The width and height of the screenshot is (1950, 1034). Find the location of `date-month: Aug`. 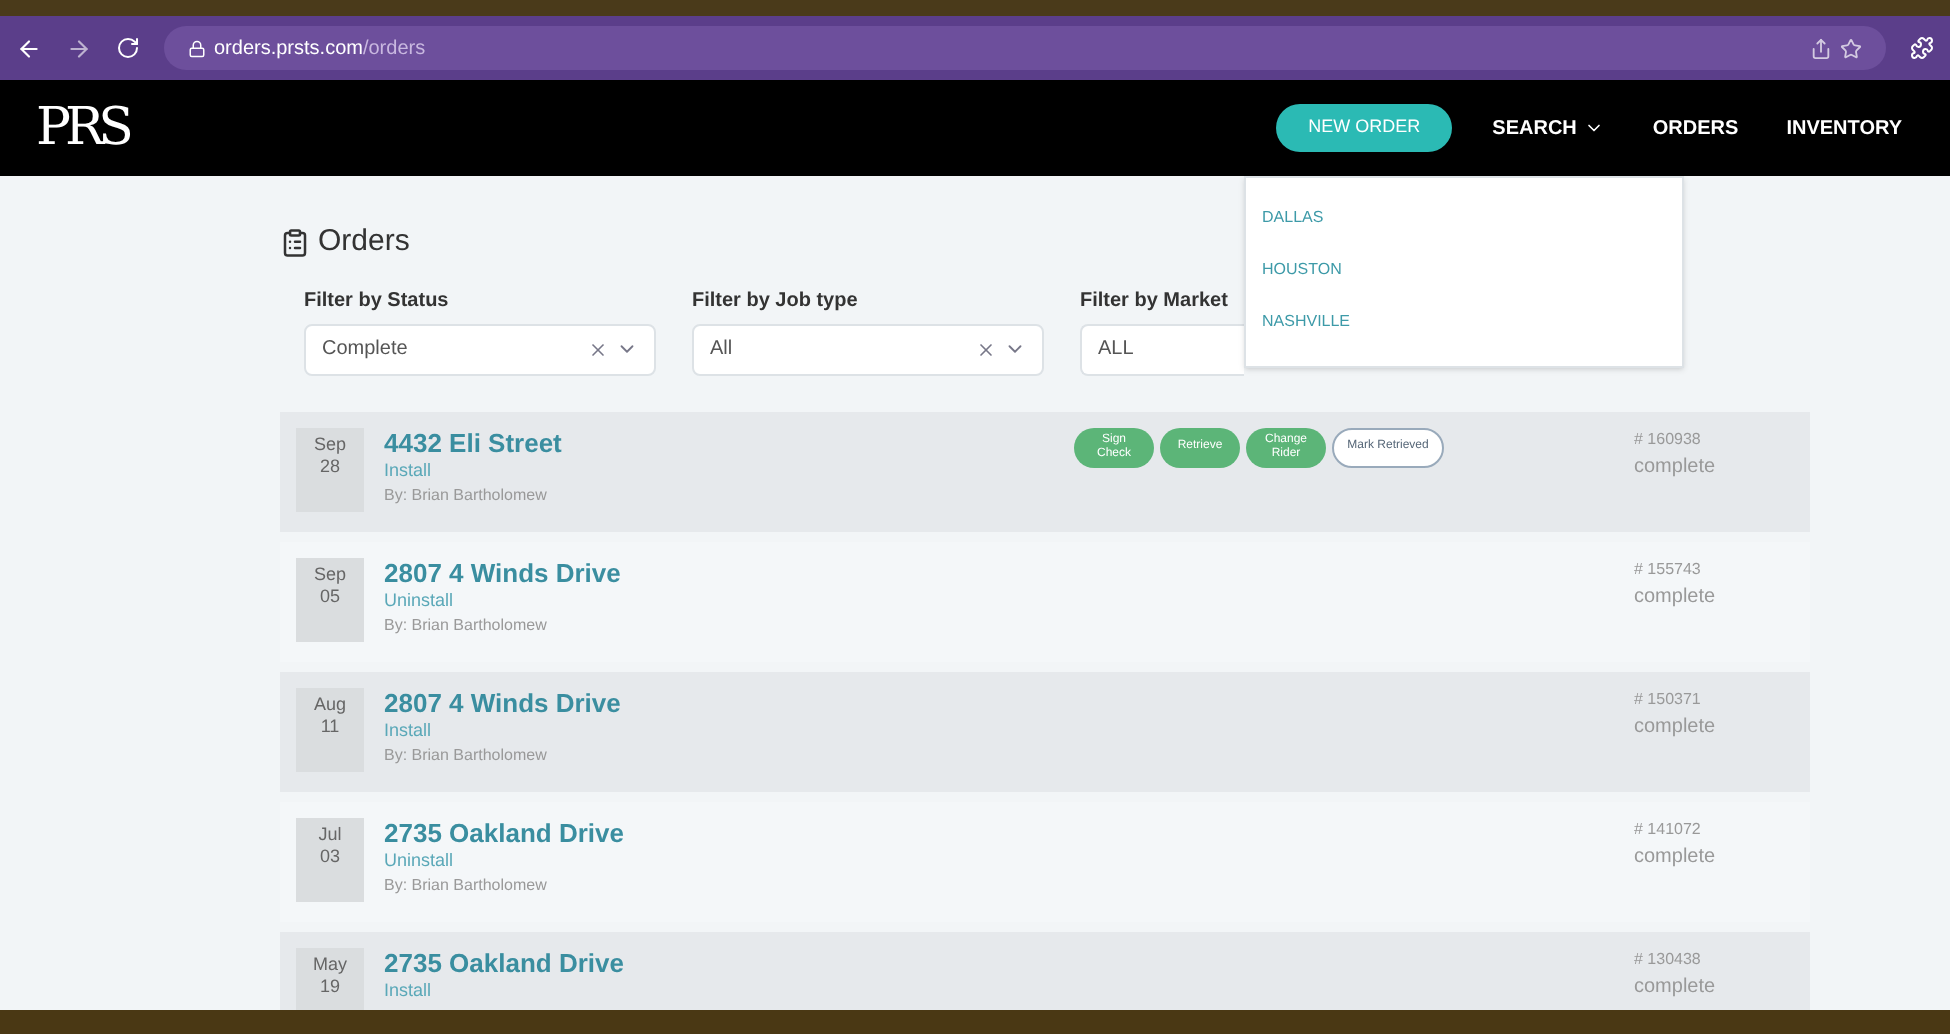

date-month: Aug is located at coordinates (329, 704).